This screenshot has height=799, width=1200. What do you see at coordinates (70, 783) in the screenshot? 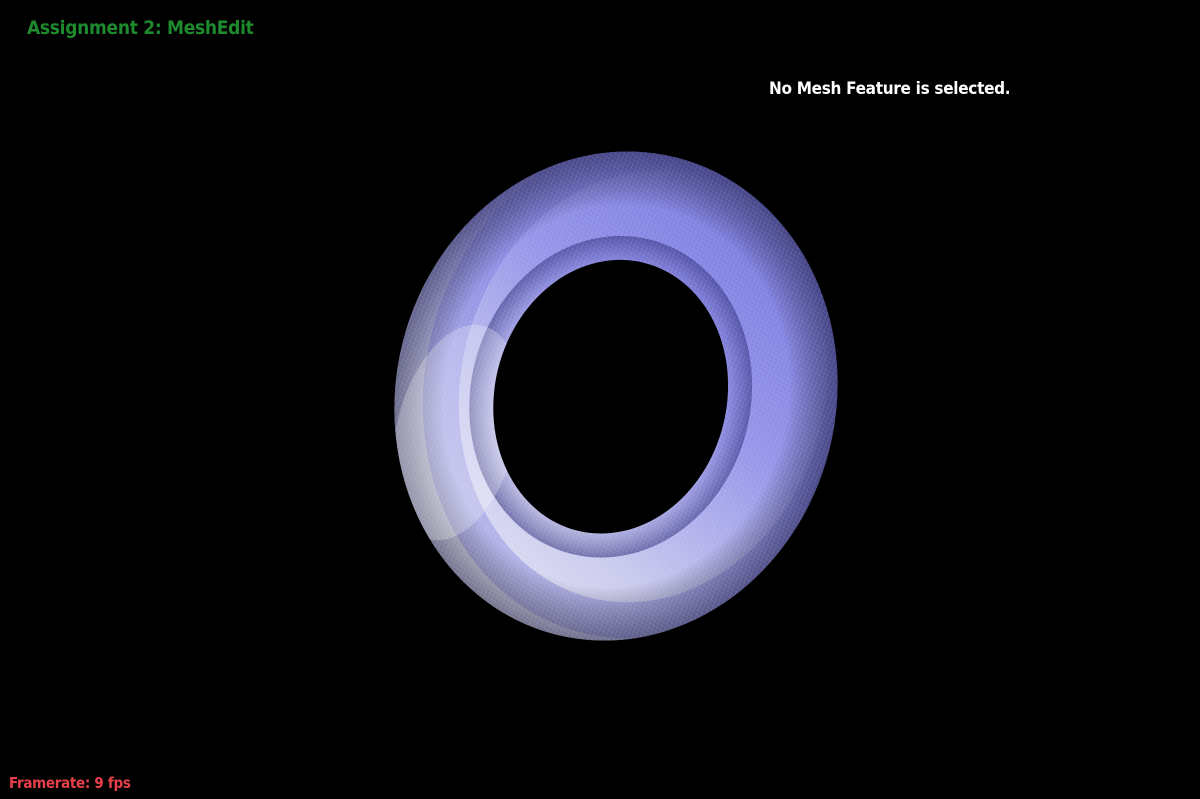
I see `framerate-readout: Framerate: 9 fps` at bounding box center [70, 783].